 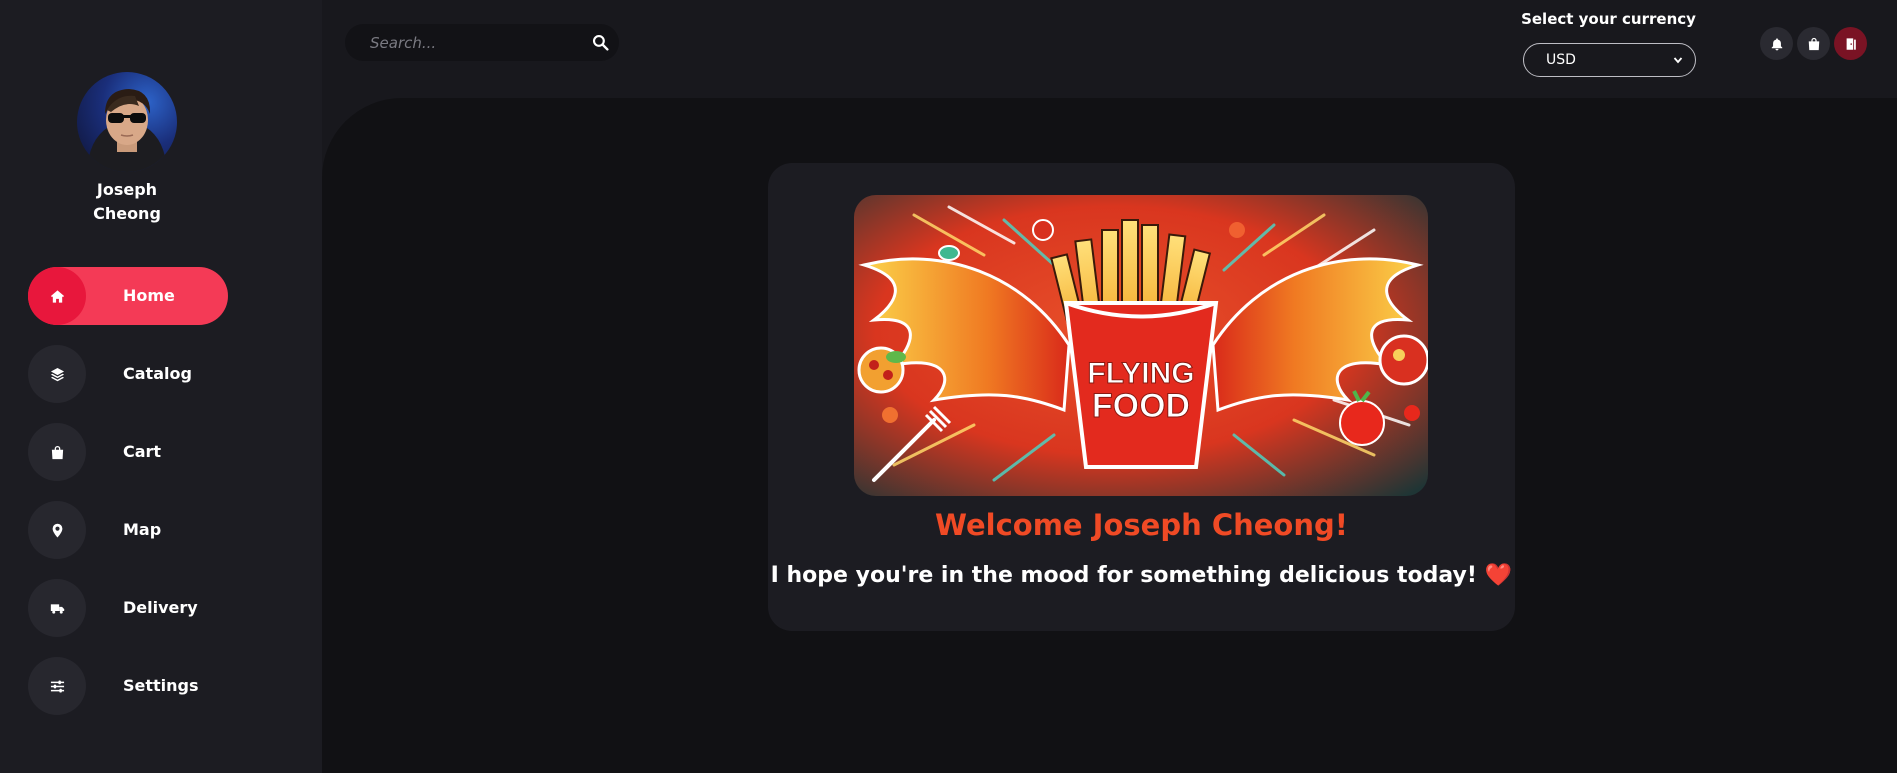 I want to click on notifications-button, so click(x=1776, y=43).